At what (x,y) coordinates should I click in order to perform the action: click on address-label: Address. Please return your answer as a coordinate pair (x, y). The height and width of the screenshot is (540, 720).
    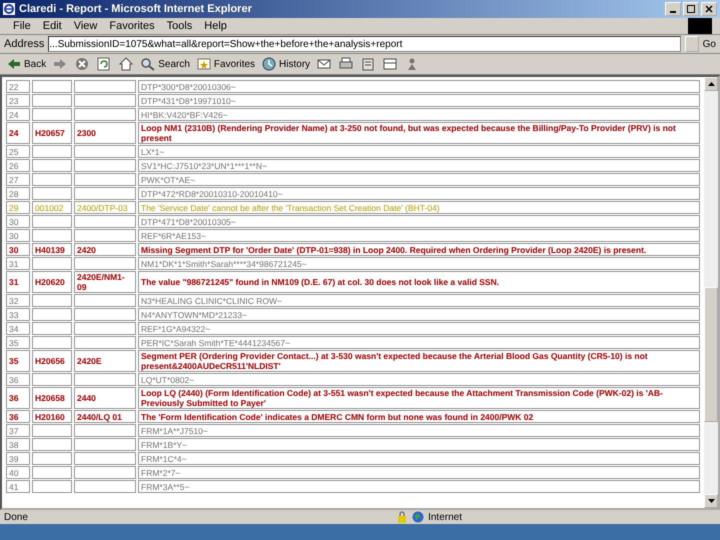
    Looking at the image, I should click on (24, 44).